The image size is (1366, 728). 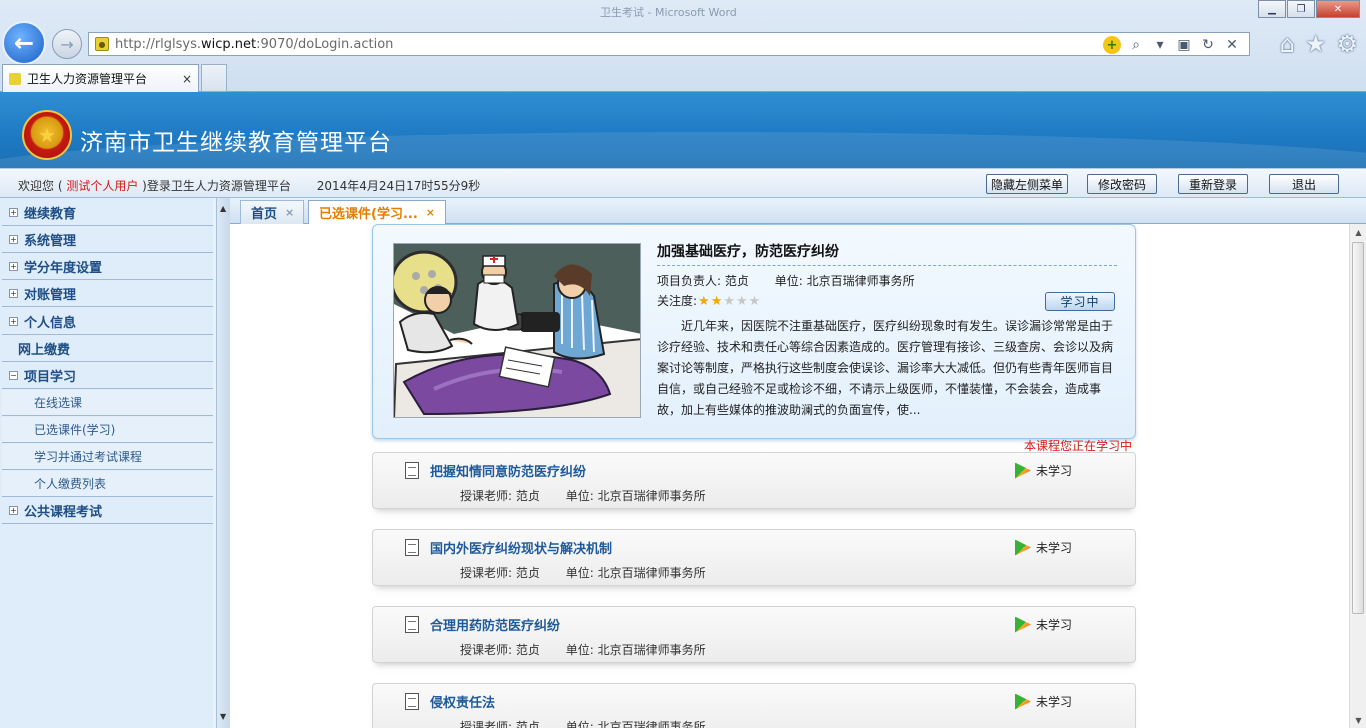 What do you see at coordinates (24, 43) in the screenshot?
I see `back-button: ←` at bounding box center [24, 43].